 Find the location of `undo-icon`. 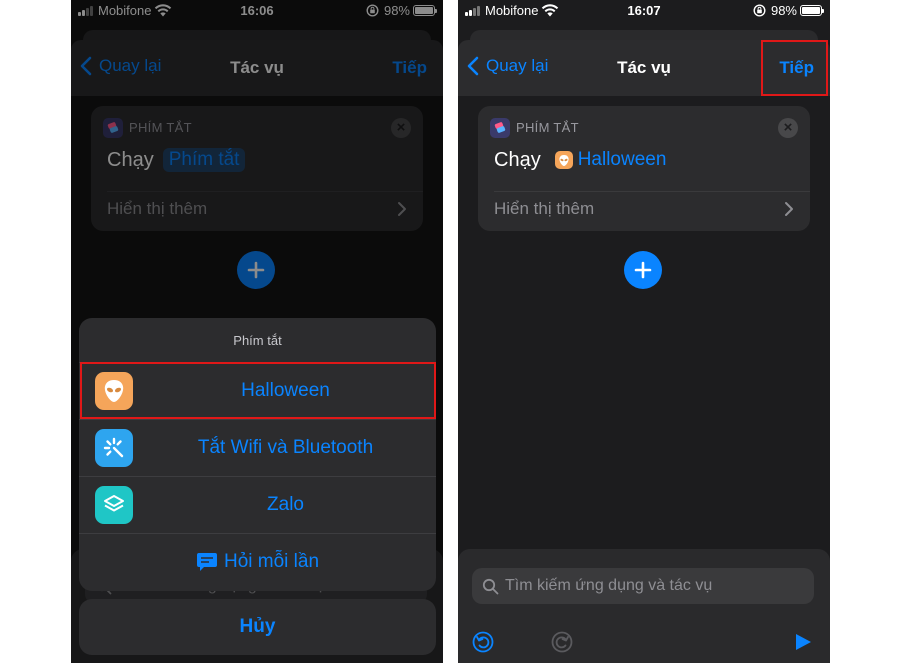

undo-icon is located at coordinates (483, 642).